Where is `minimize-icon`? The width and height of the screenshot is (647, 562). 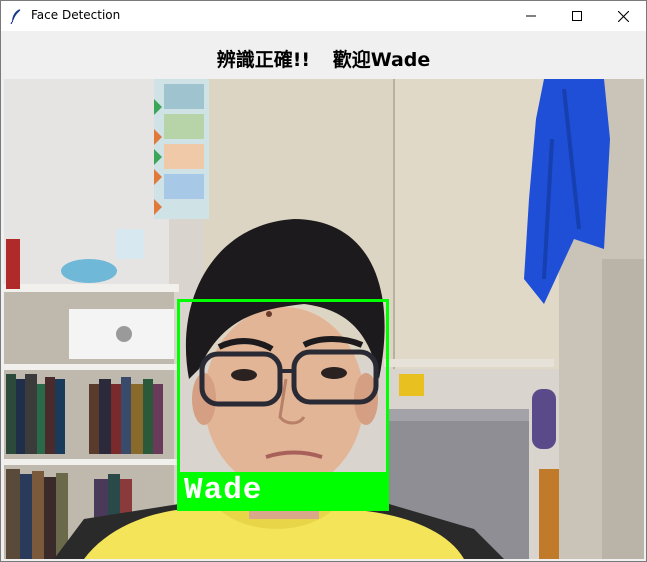 minimize-icon is located at coordinates (531, 16).